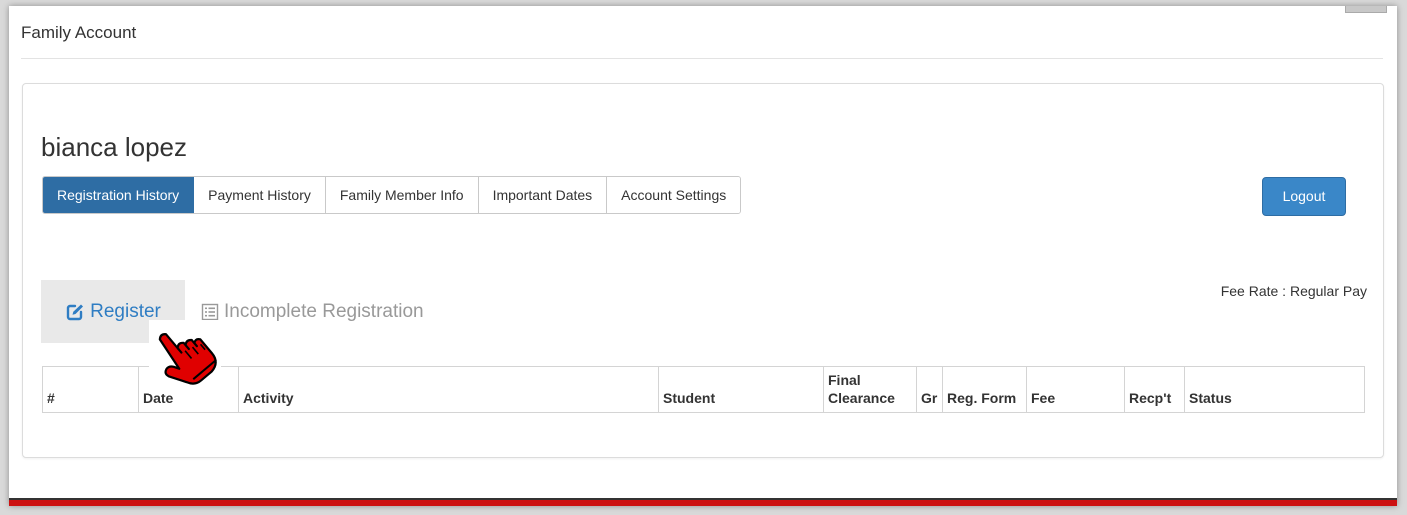  Describe the element at coordinates (703, 502) in the screenshot. I see `footer-red-bar` at that location.